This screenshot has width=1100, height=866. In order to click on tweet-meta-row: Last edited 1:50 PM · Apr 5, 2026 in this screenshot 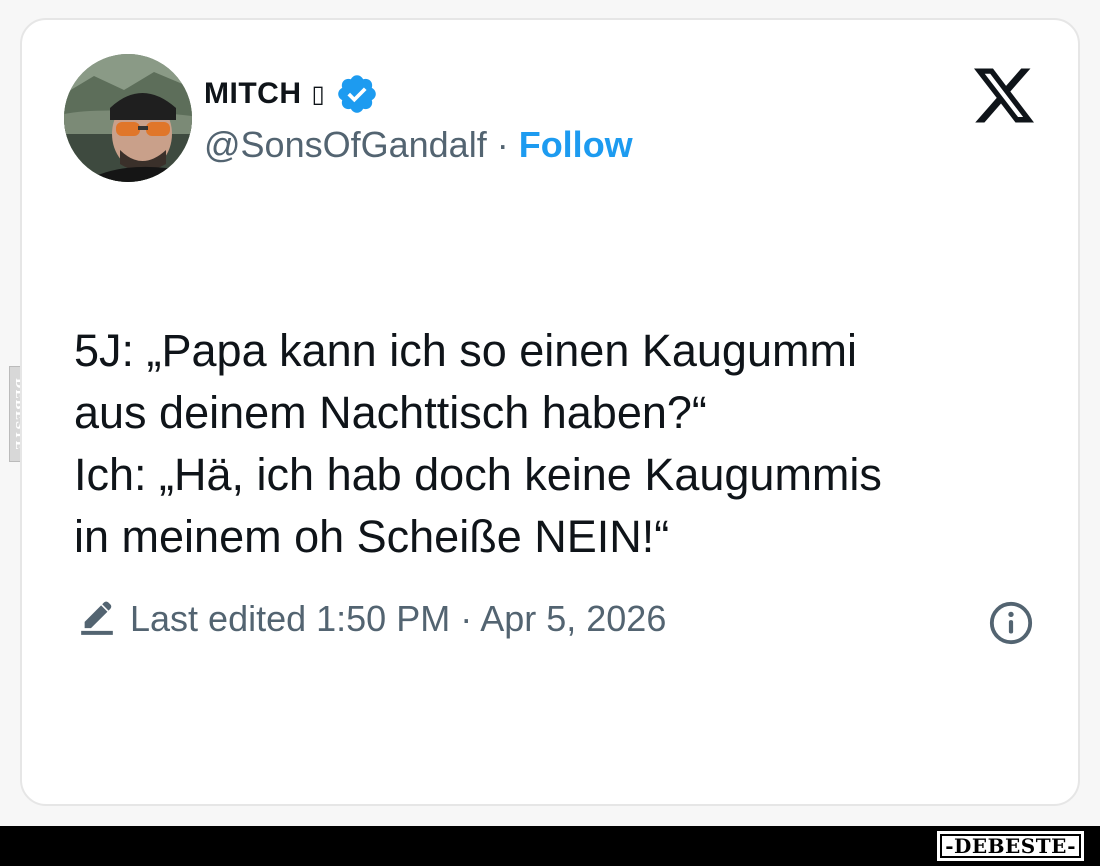, I will do `click(372, 619)`.